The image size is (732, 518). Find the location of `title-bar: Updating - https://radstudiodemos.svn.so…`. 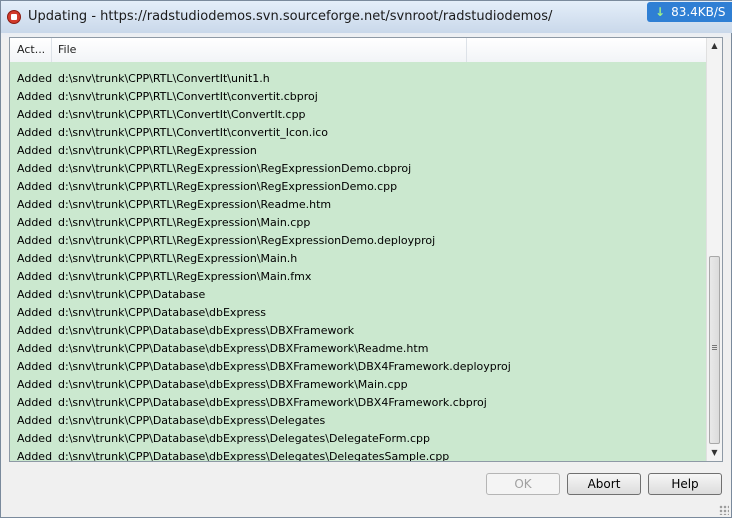

title-bar: Updating - https://radstudiodemos.svn.so… is located at coordinates (366, 17).